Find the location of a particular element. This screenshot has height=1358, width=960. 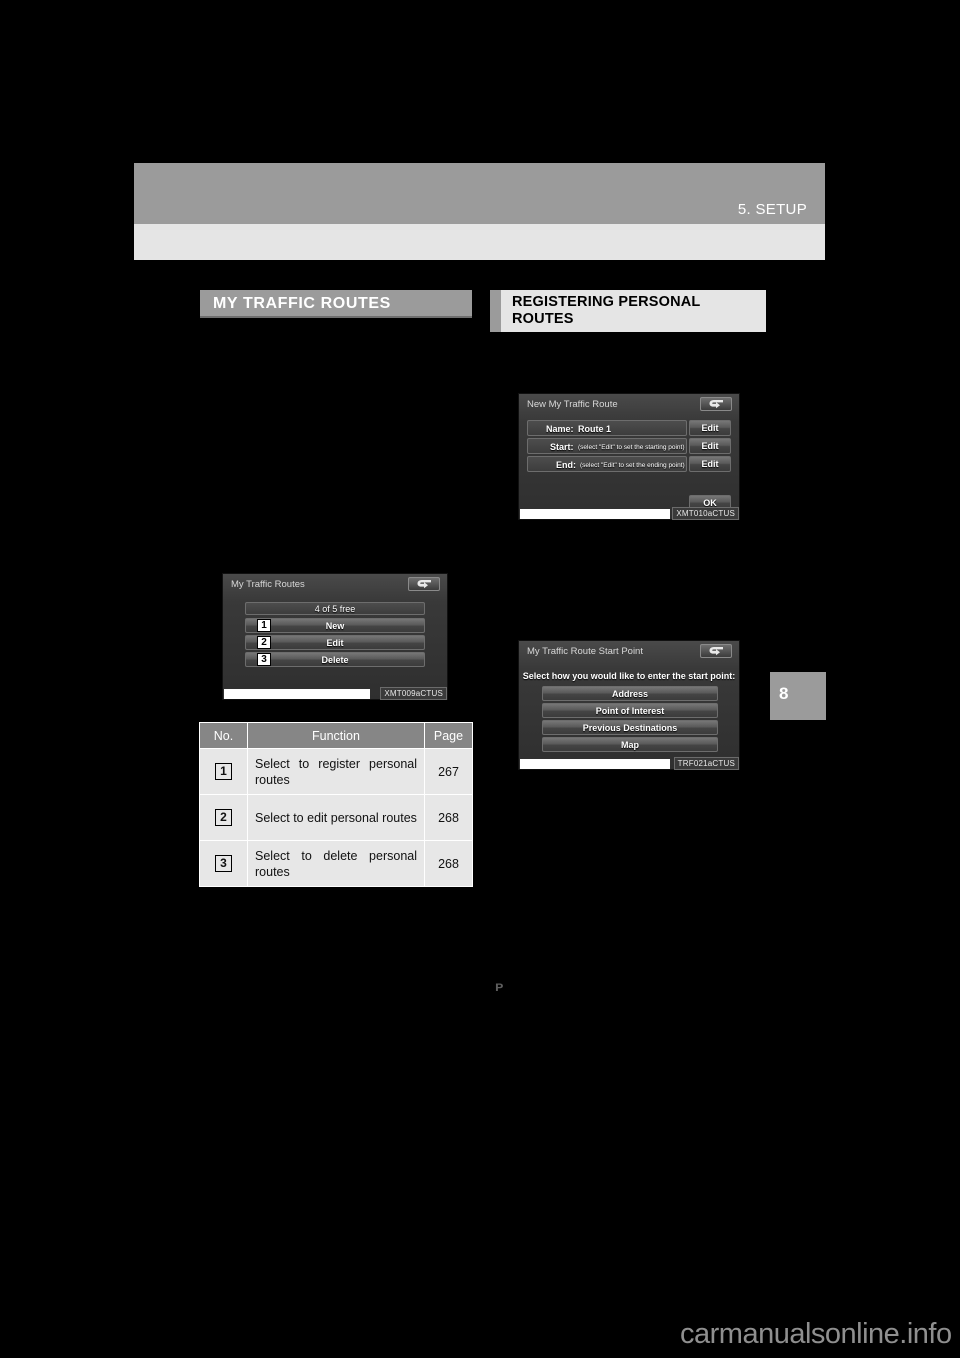

nav-screen-title: My Traffic Route Start Point is located at coordinates (585, 651).